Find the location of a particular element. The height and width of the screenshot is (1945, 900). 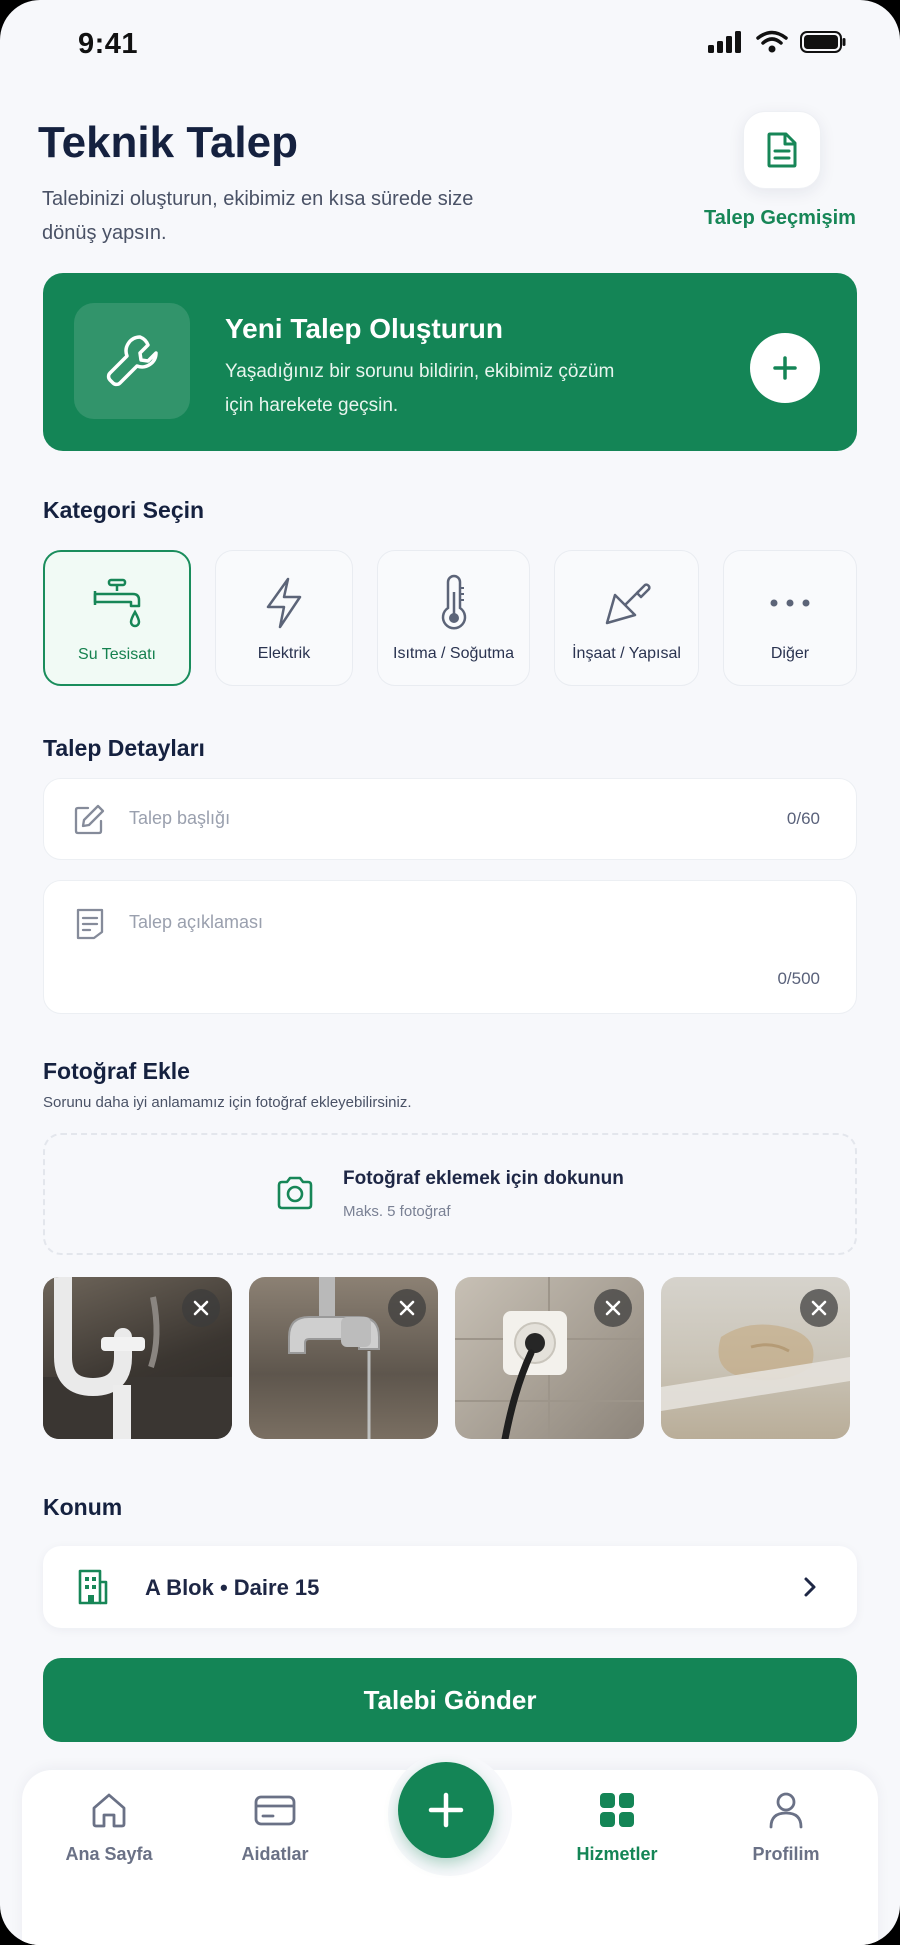

category-heating-cooling: Isıtma / Soğutma is located at coordinates (453, 618).